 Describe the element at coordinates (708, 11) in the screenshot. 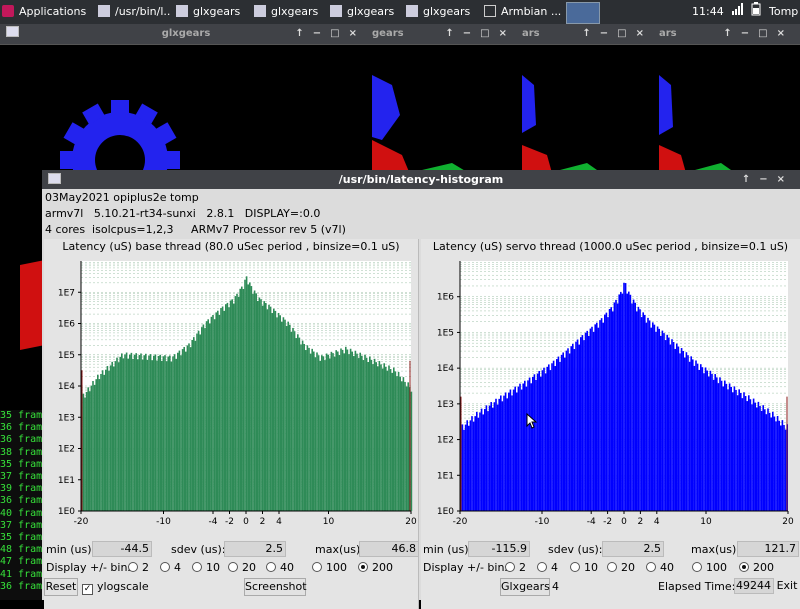

I see `clock: 11:44` at that location.